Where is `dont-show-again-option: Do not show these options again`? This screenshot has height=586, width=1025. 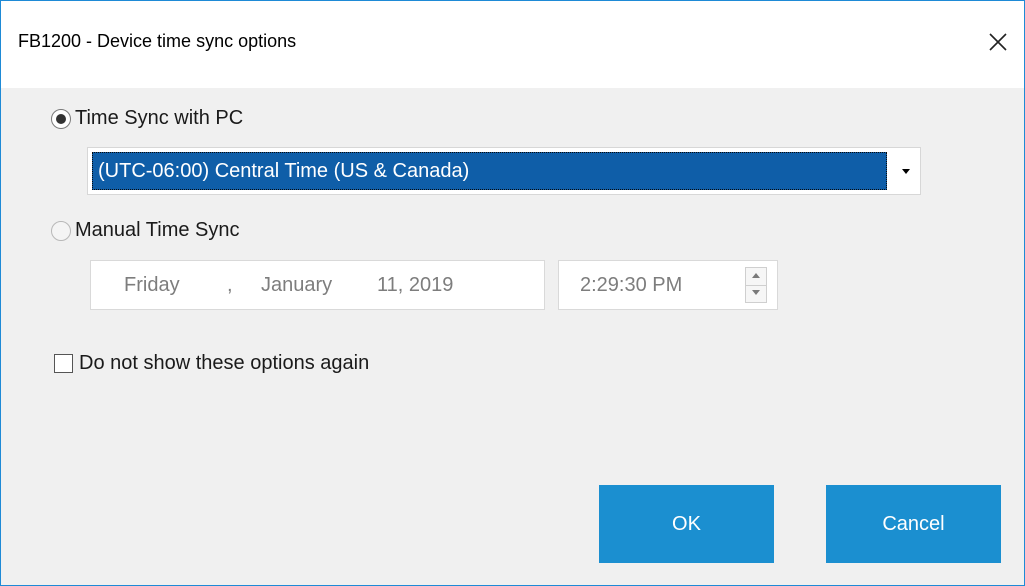
dont-show-again-option: Do not show these options again is located at coordinates (211, 363).